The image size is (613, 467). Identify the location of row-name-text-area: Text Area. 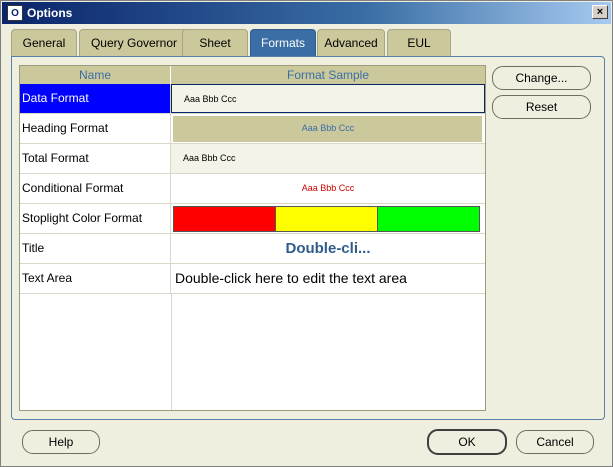
(95, 278).